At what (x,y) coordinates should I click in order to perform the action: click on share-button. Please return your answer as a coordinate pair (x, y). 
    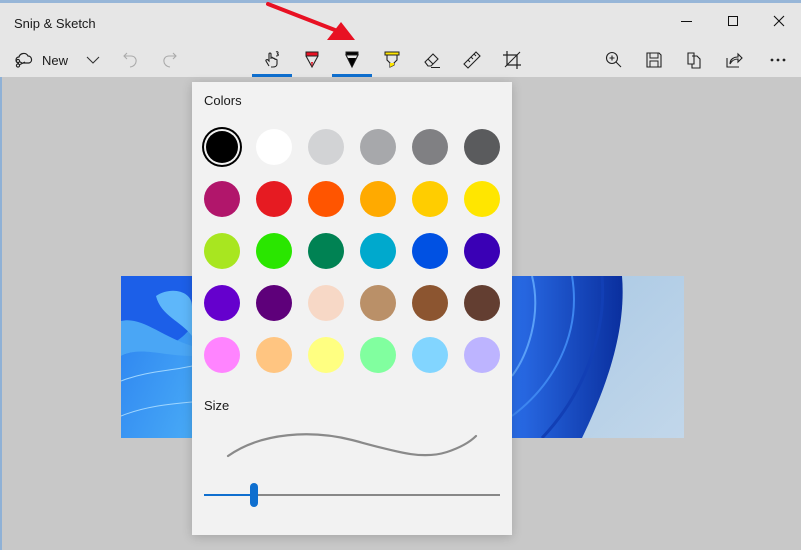
    Looking at the image, I should click on (734, 60).